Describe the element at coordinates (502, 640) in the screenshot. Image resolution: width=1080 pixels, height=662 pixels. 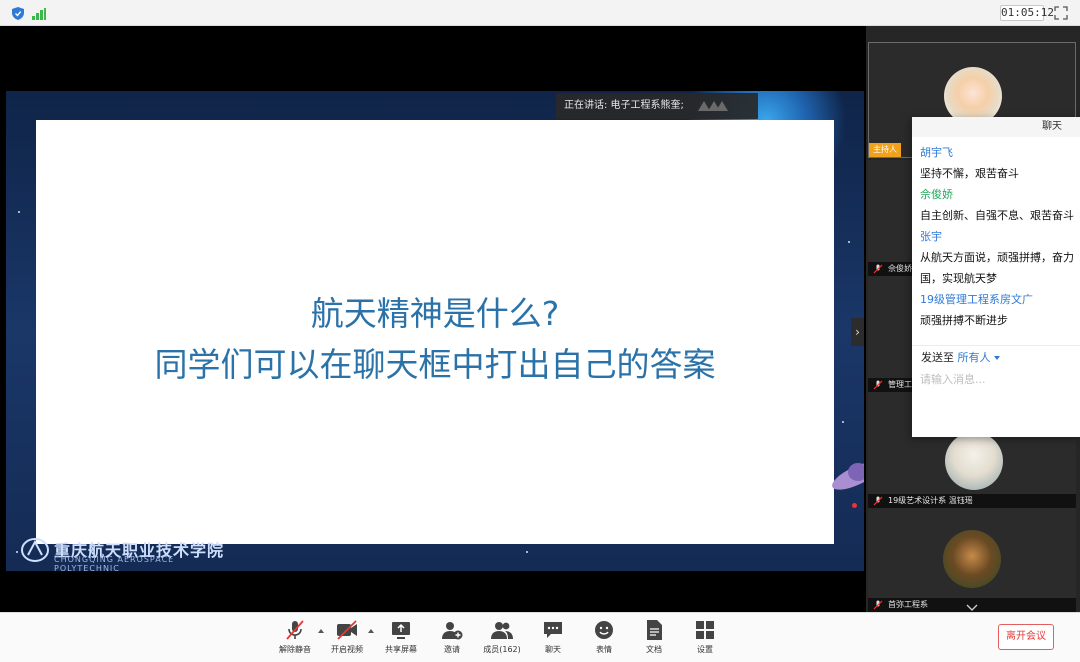
I see `members-button: 成员(162)` at that location.